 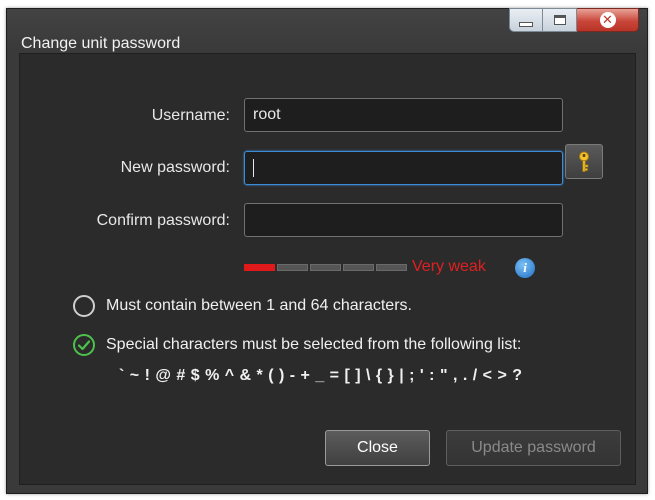 I want to click on close-button: Close, so click(x=377, y=448).